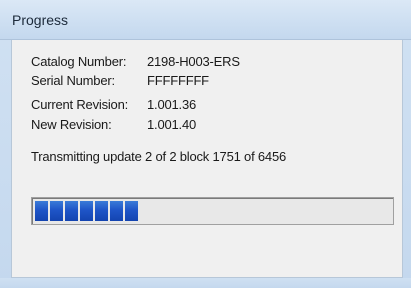 The width and height of the screenshot is (411, 288). What do you see at coordinates (40, 20) in the screenshot?
I see `window-title: Progress` at bounding box center [40, 20].